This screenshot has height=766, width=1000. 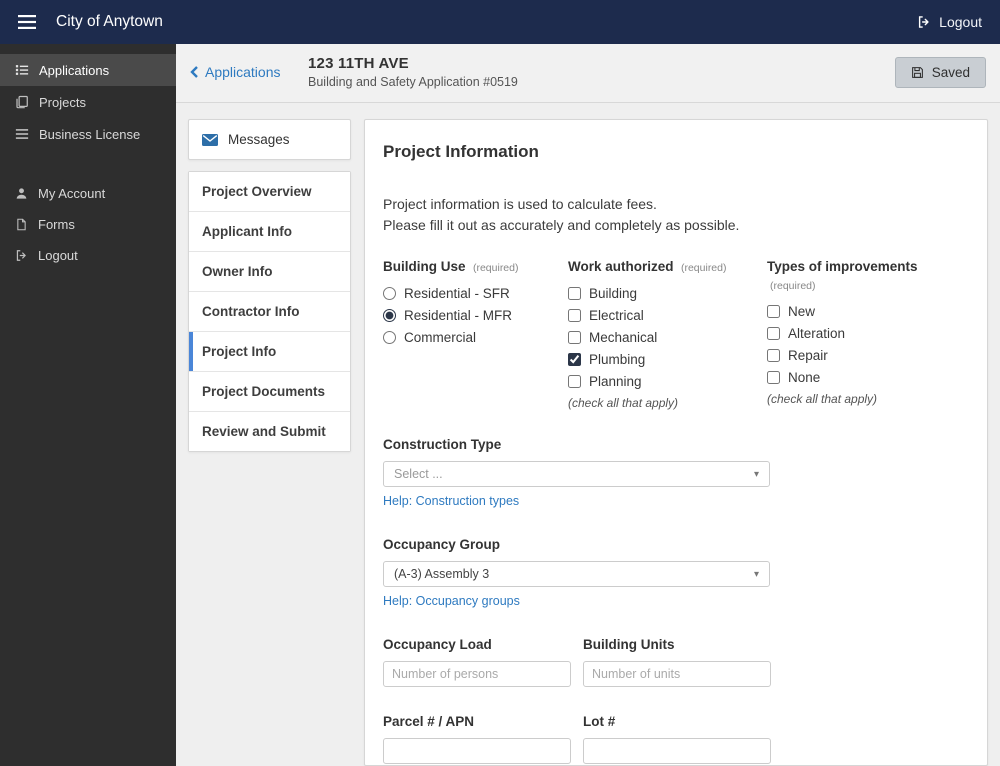 I want to click on user-icon, so click(x=21, y=193).